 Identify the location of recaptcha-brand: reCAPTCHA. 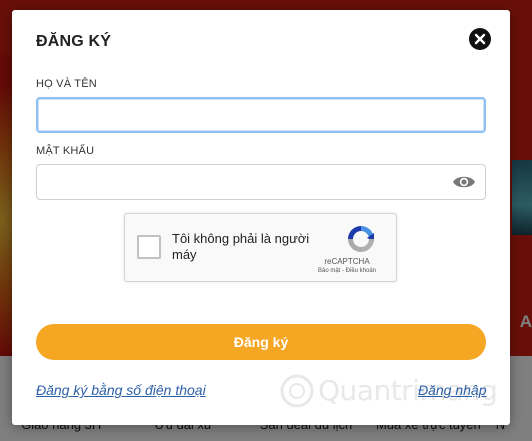
(347, 261).